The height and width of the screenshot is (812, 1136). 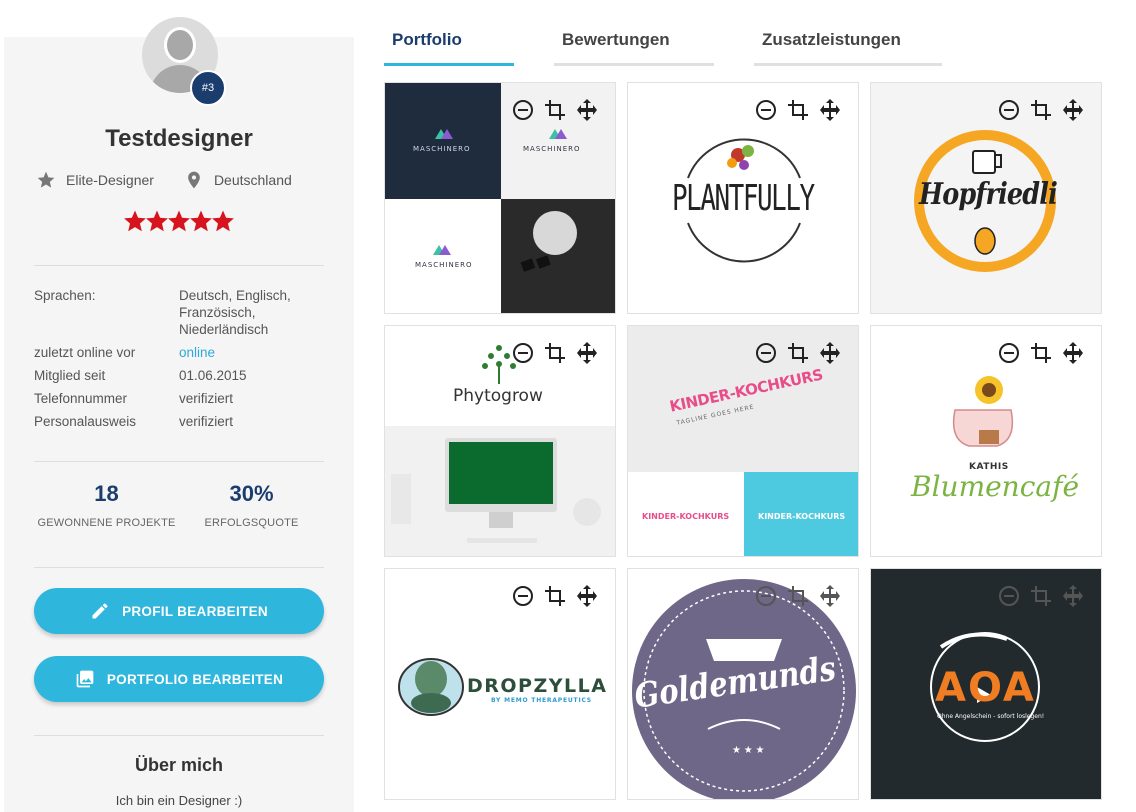 I want to click on designer-stats: 18 GEWONNENE PROJEKTE 30% ERFOLGSQUOTE, so click(x=179, y=505).